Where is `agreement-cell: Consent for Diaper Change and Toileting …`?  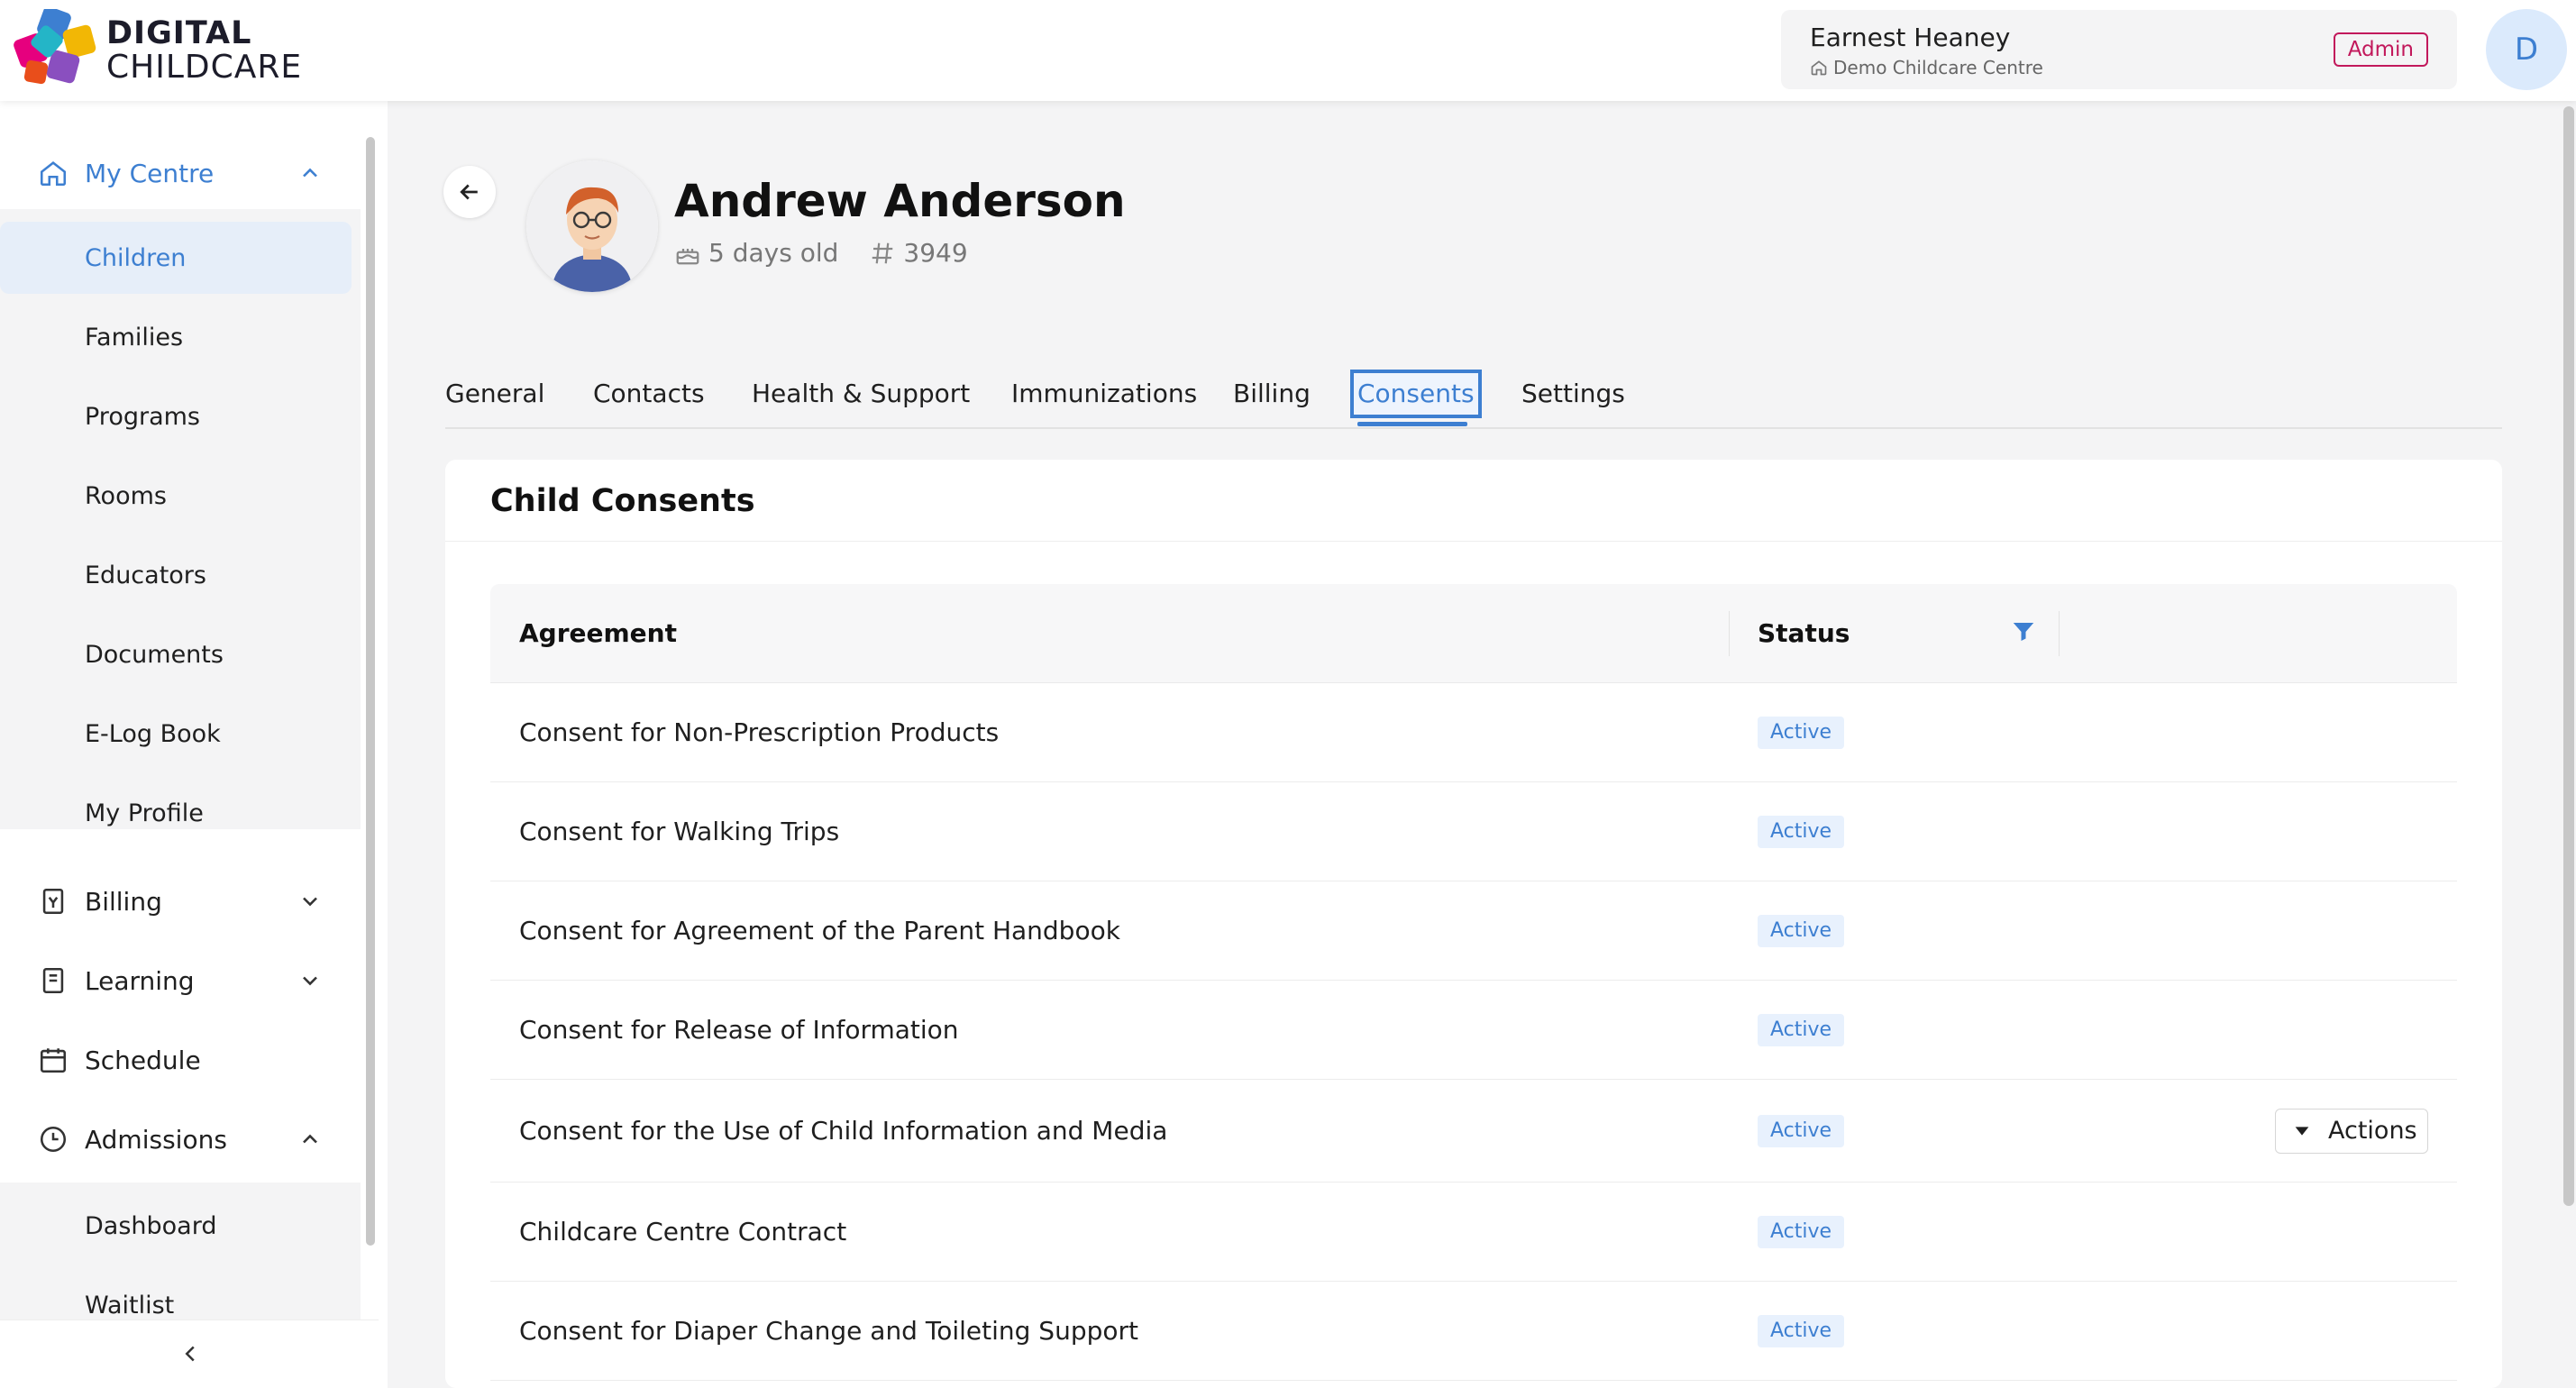 agreement-cell: Consent for Diaper Change and Toileting … is located at coordinates (829, 1331).